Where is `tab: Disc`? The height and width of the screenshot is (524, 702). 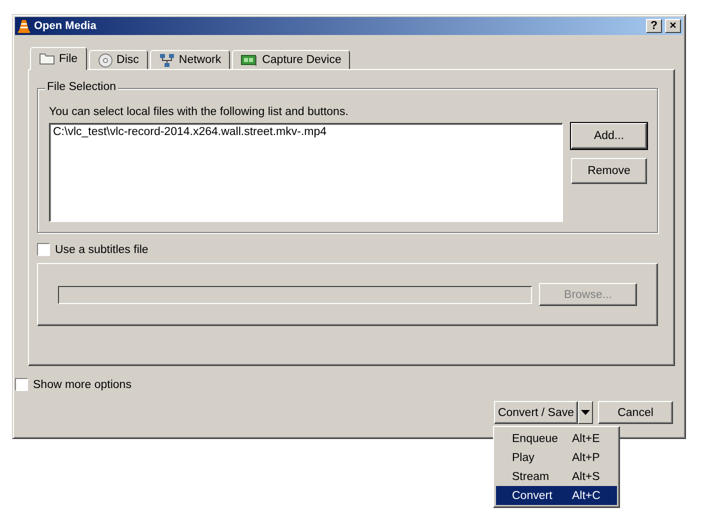 tab: Disc is located at coordinates (118, 59).